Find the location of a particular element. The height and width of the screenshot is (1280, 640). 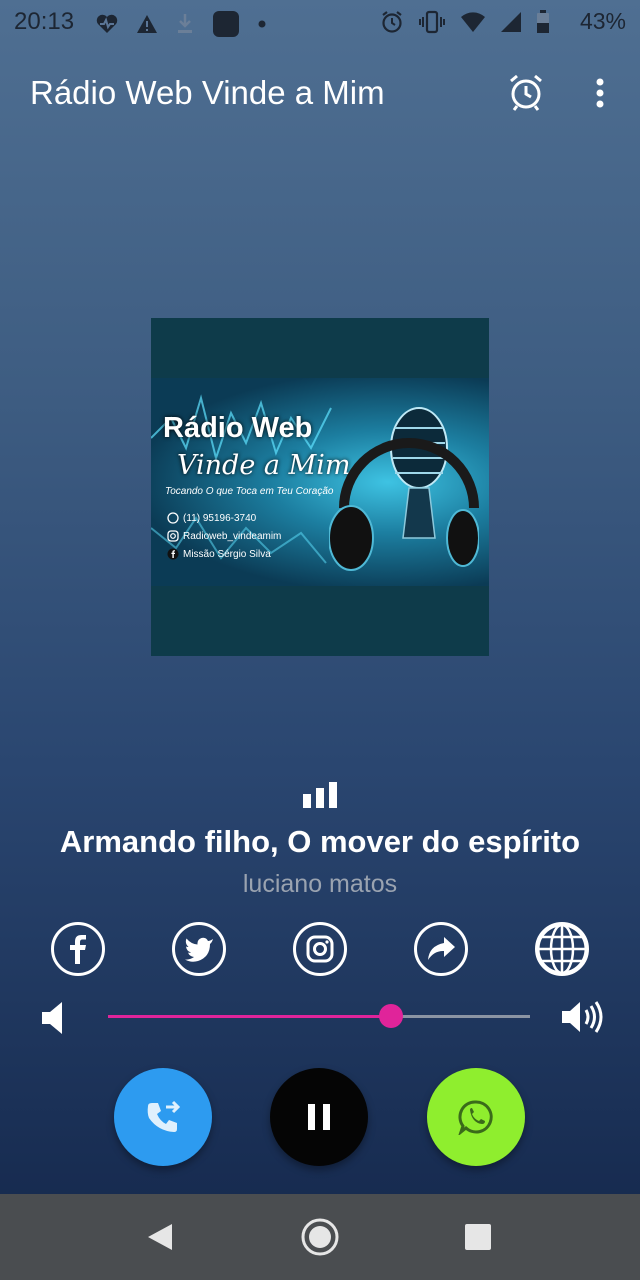

status-bar: 20:13 43% is located at coordinates (320, 22).